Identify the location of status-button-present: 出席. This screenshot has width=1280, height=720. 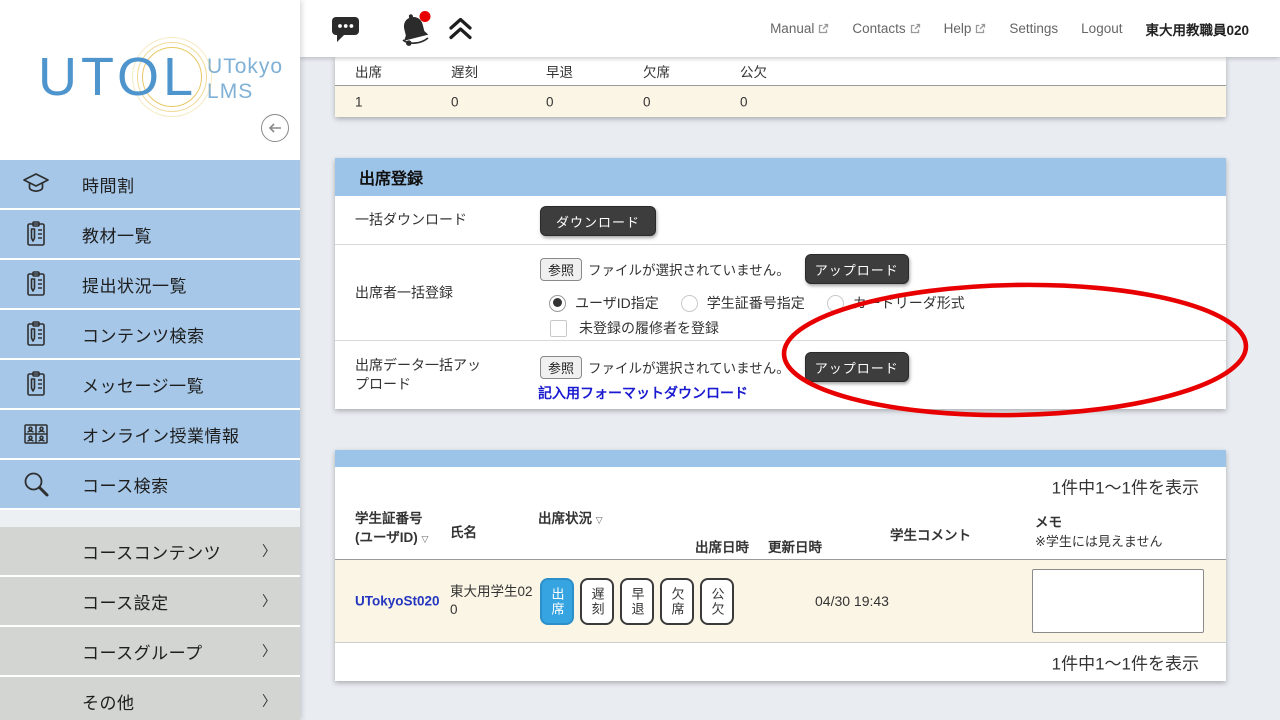
(557, 601).